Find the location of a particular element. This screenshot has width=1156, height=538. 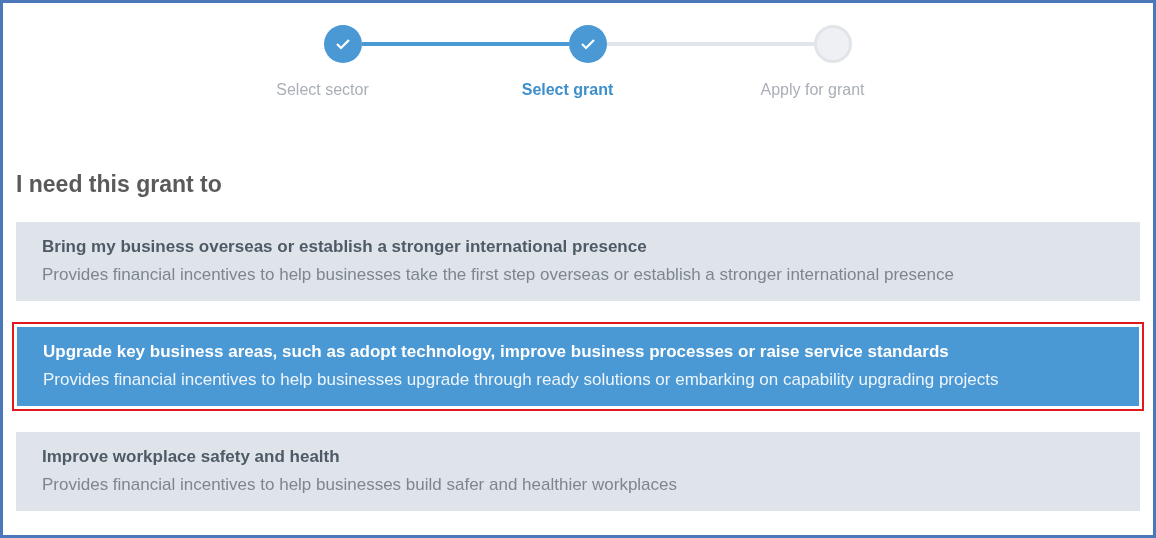

step-label: Select grant is located at coordinates (567, 90).